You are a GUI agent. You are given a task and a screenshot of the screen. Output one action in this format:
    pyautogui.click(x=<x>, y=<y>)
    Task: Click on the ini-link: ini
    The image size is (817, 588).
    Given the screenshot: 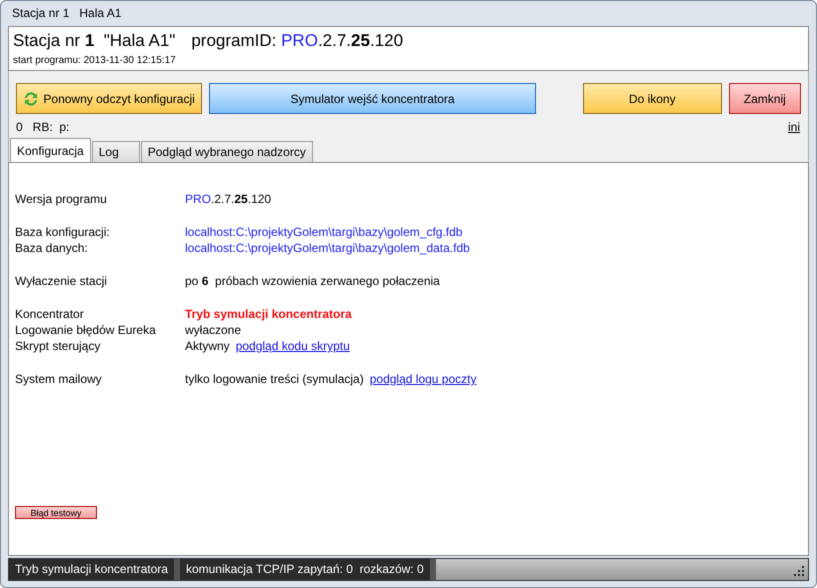 What is the action you would take?
    pyautogui.click(x=794, y=127)
    